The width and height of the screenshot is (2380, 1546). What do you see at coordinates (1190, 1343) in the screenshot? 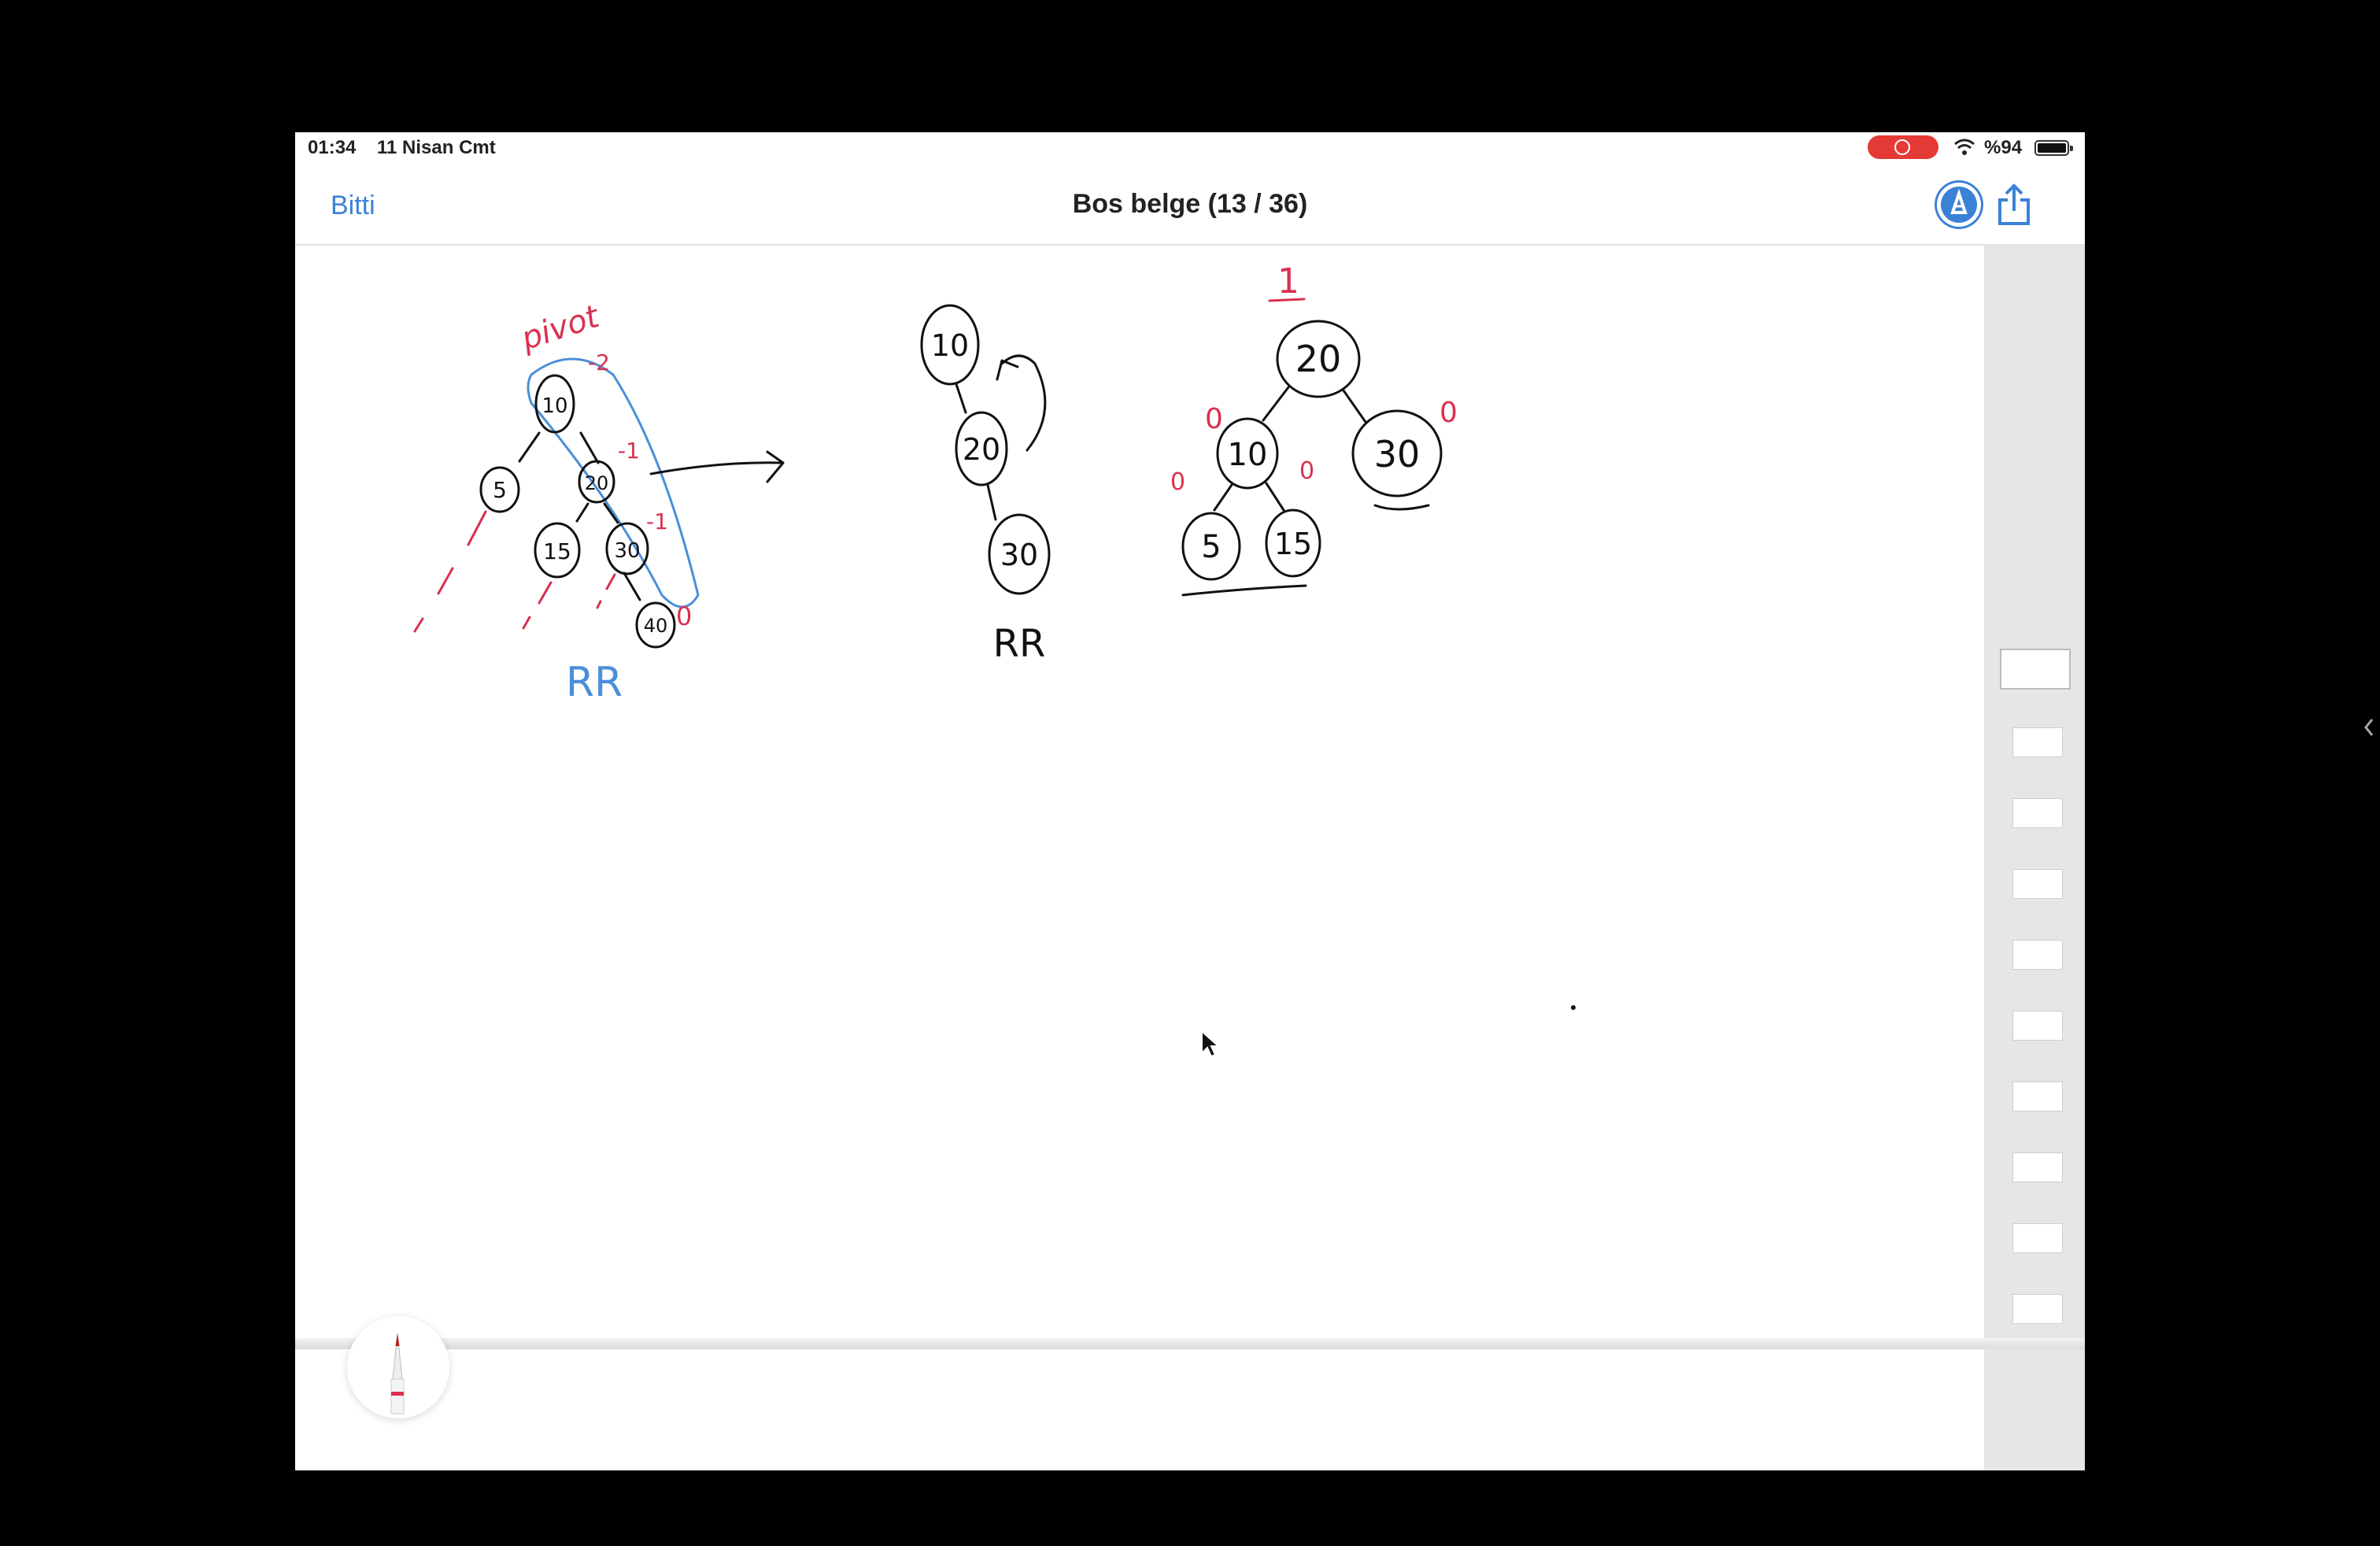
I see `page-divider` at bounding box center [1190, 1343].